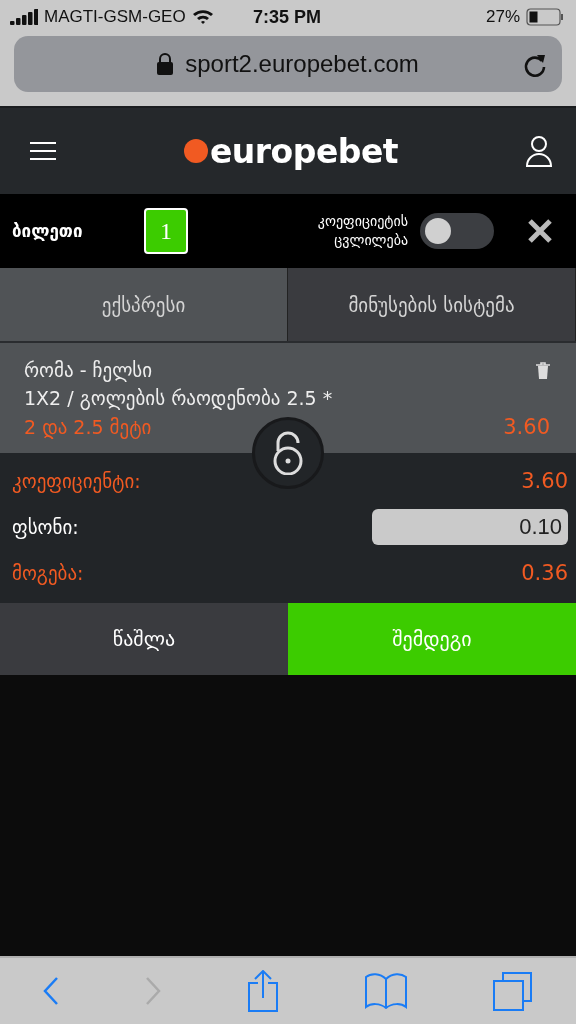 This screenshot has width=576, height=1024. What do you see at coordinates (302, 64) in the screenshot?
I see `url-text: sport2.europebet.com` at bounding box center [302, 64].